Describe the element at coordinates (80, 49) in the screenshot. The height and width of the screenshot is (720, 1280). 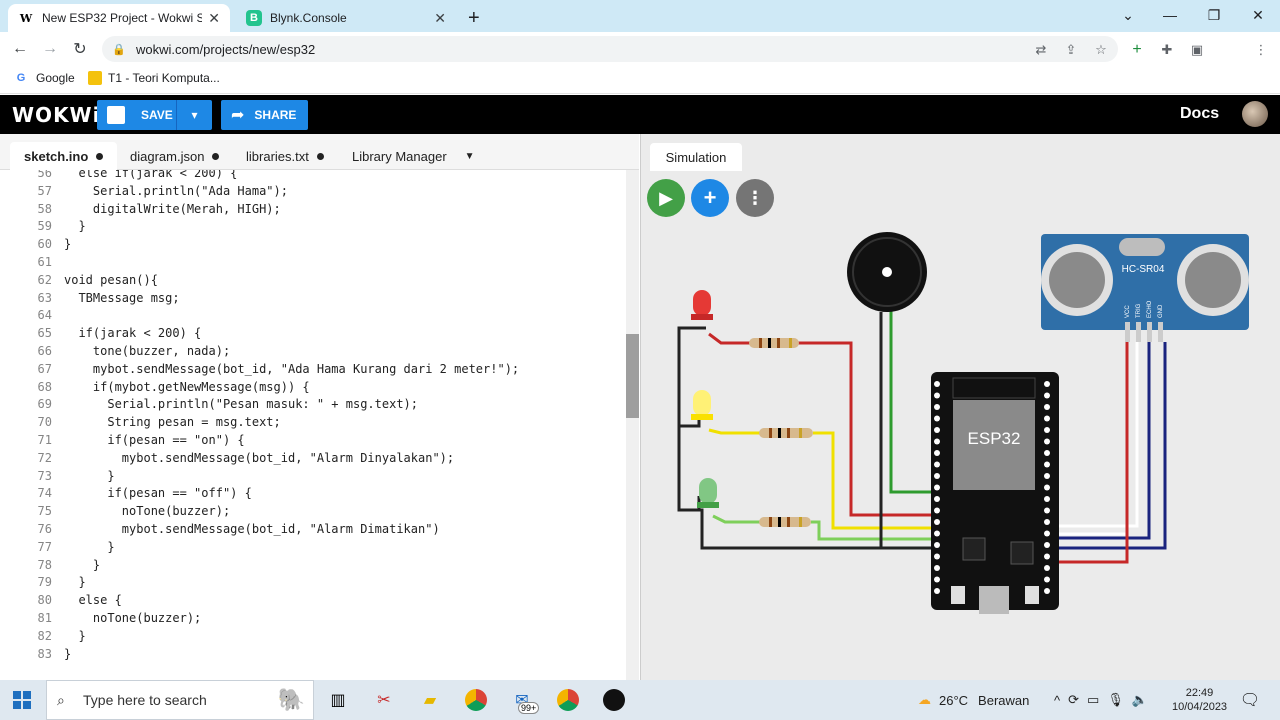
I see `reload-icon: ↻` at that location.